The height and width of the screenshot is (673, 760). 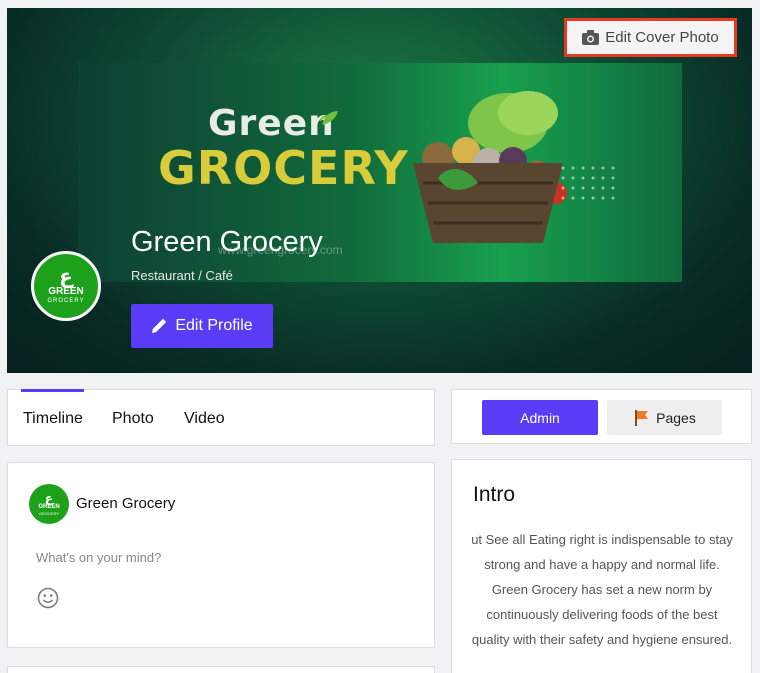 What do you see at coordinates (591, 37) in the screenshot?
I see `camera-icon` at bounding box center [591, 37].